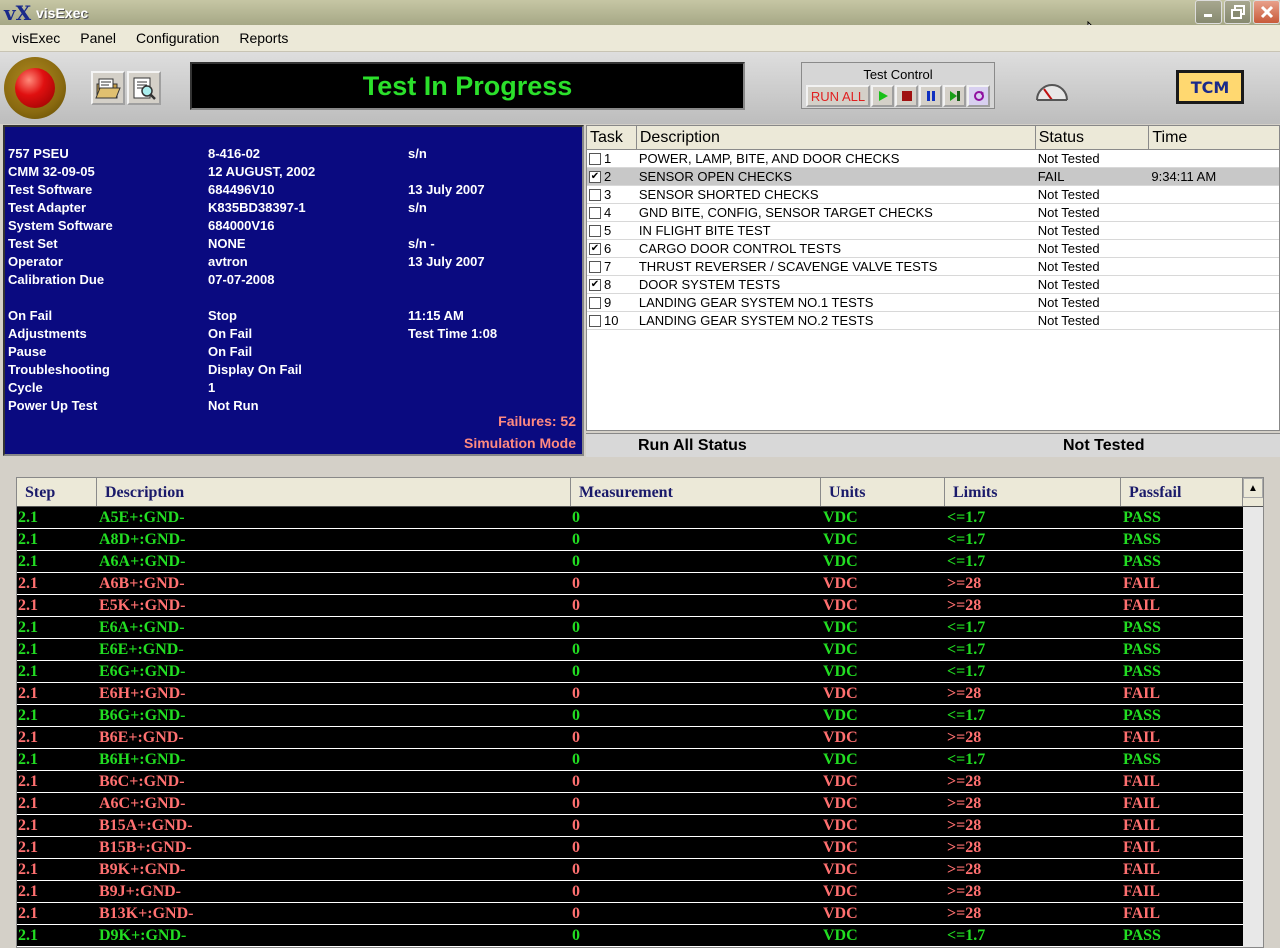 The image size is (1280, 948). Describe the element at coordinates (964, 583) in the screenshot. I see `step-limits: >=28` at that location.